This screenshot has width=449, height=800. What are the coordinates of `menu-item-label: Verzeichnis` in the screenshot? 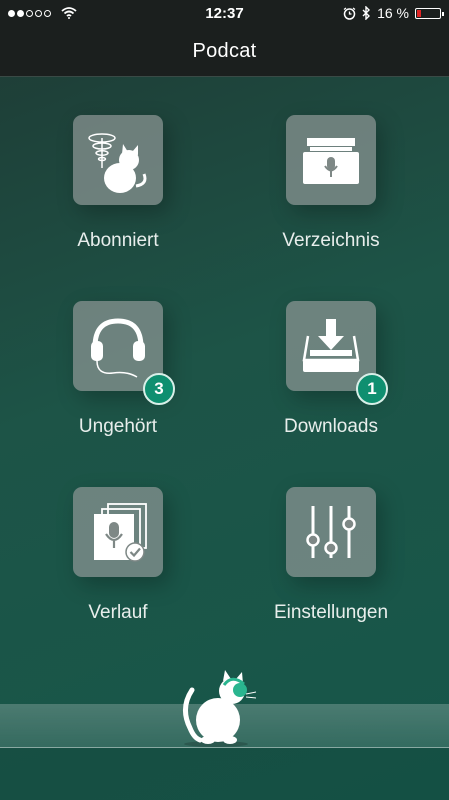 It's located at (331, 240).